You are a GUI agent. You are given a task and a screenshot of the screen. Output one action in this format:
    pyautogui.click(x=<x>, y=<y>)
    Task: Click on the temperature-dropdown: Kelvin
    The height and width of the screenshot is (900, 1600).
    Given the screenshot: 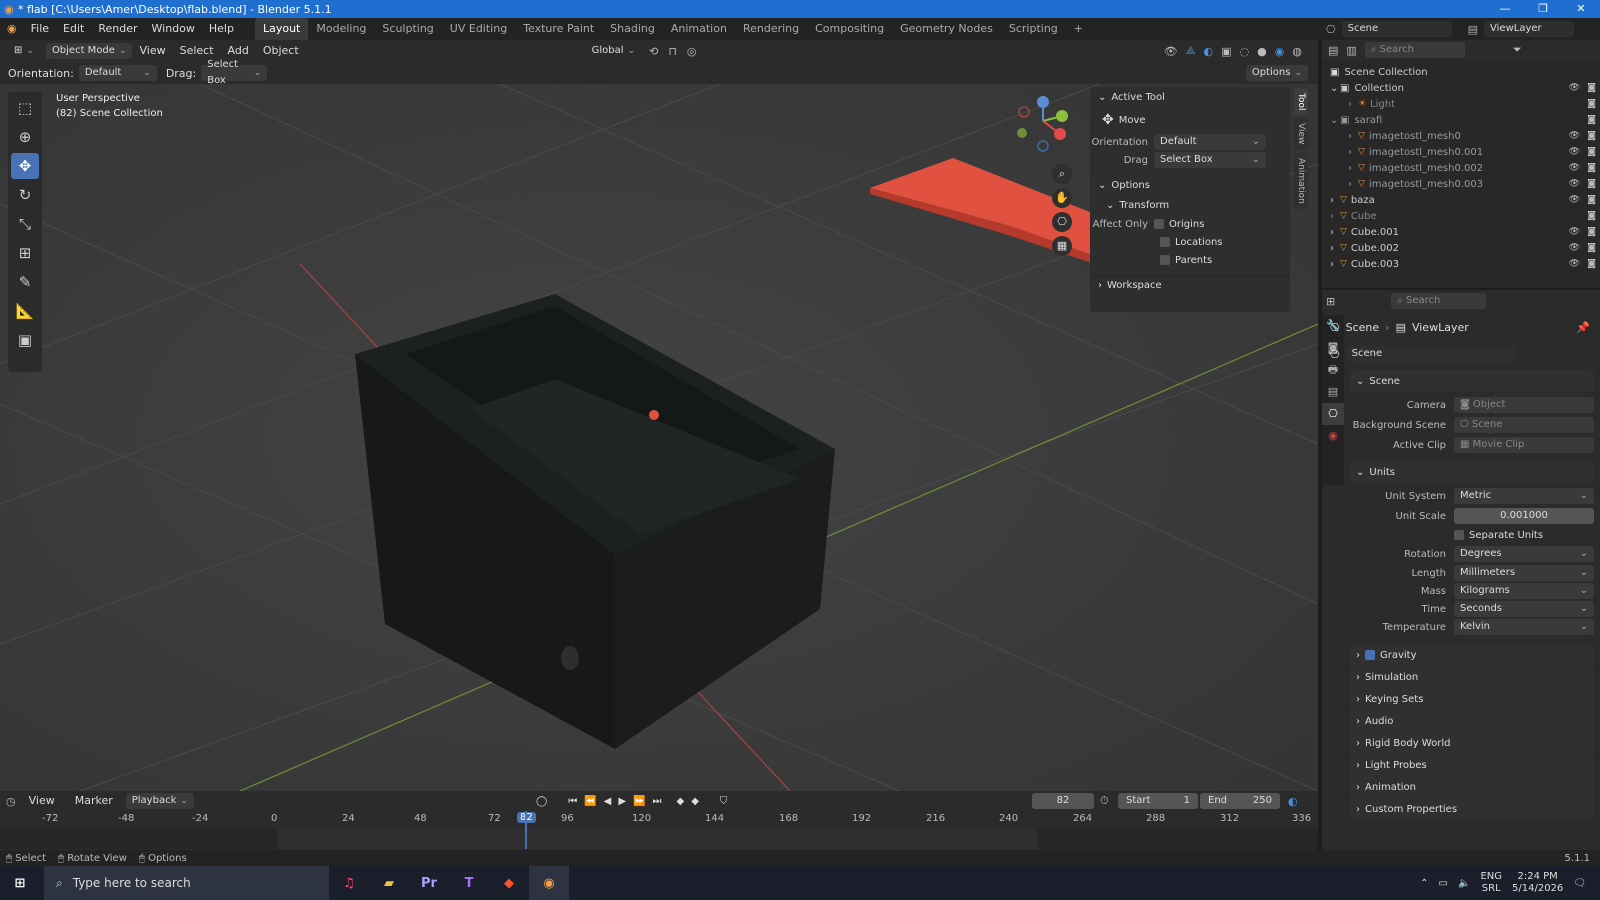 What is the action you would take?
    pyautogui.click(x=1524, y=627)
    